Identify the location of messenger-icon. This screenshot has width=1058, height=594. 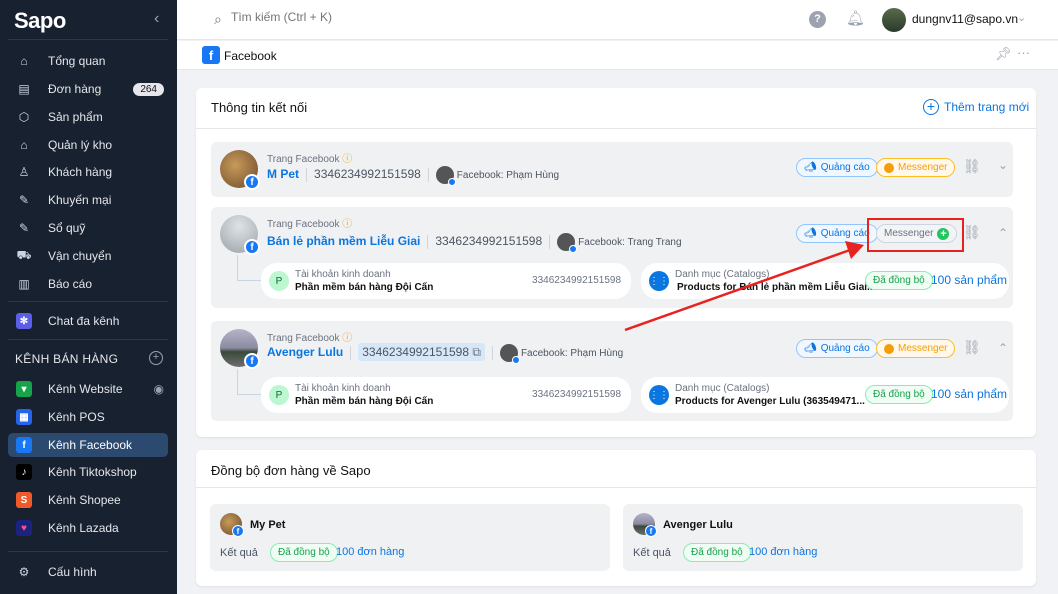
(889, 167).